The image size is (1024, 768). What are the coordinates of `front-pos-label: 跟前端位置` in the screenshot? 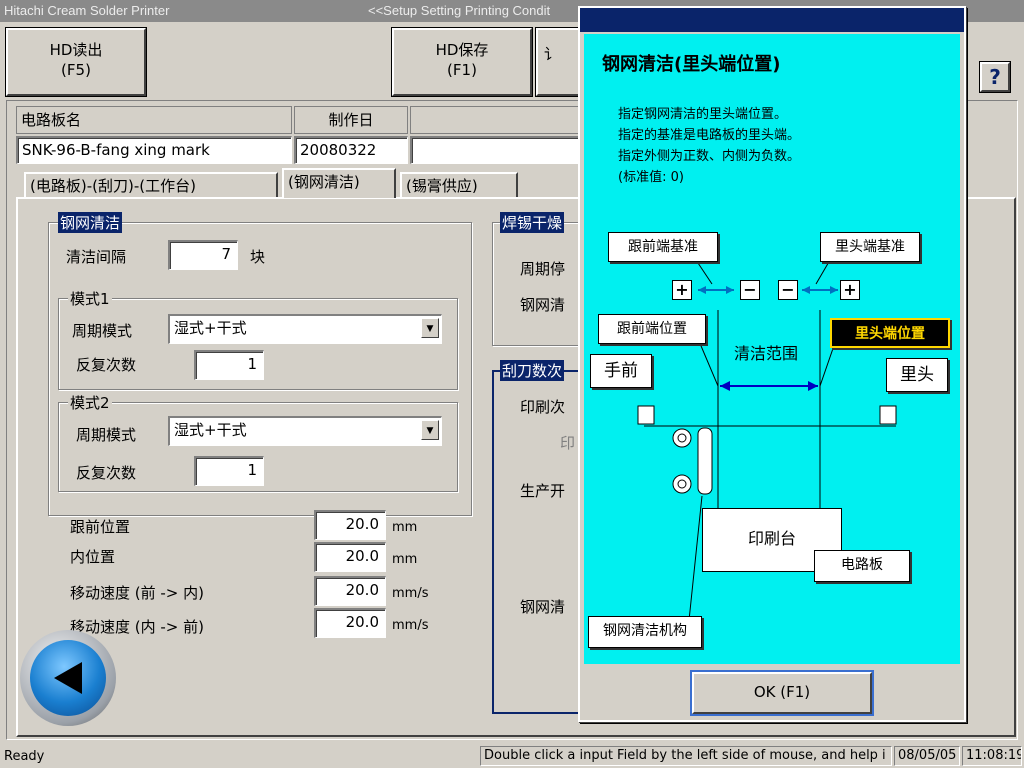 It's located at (652, 329).